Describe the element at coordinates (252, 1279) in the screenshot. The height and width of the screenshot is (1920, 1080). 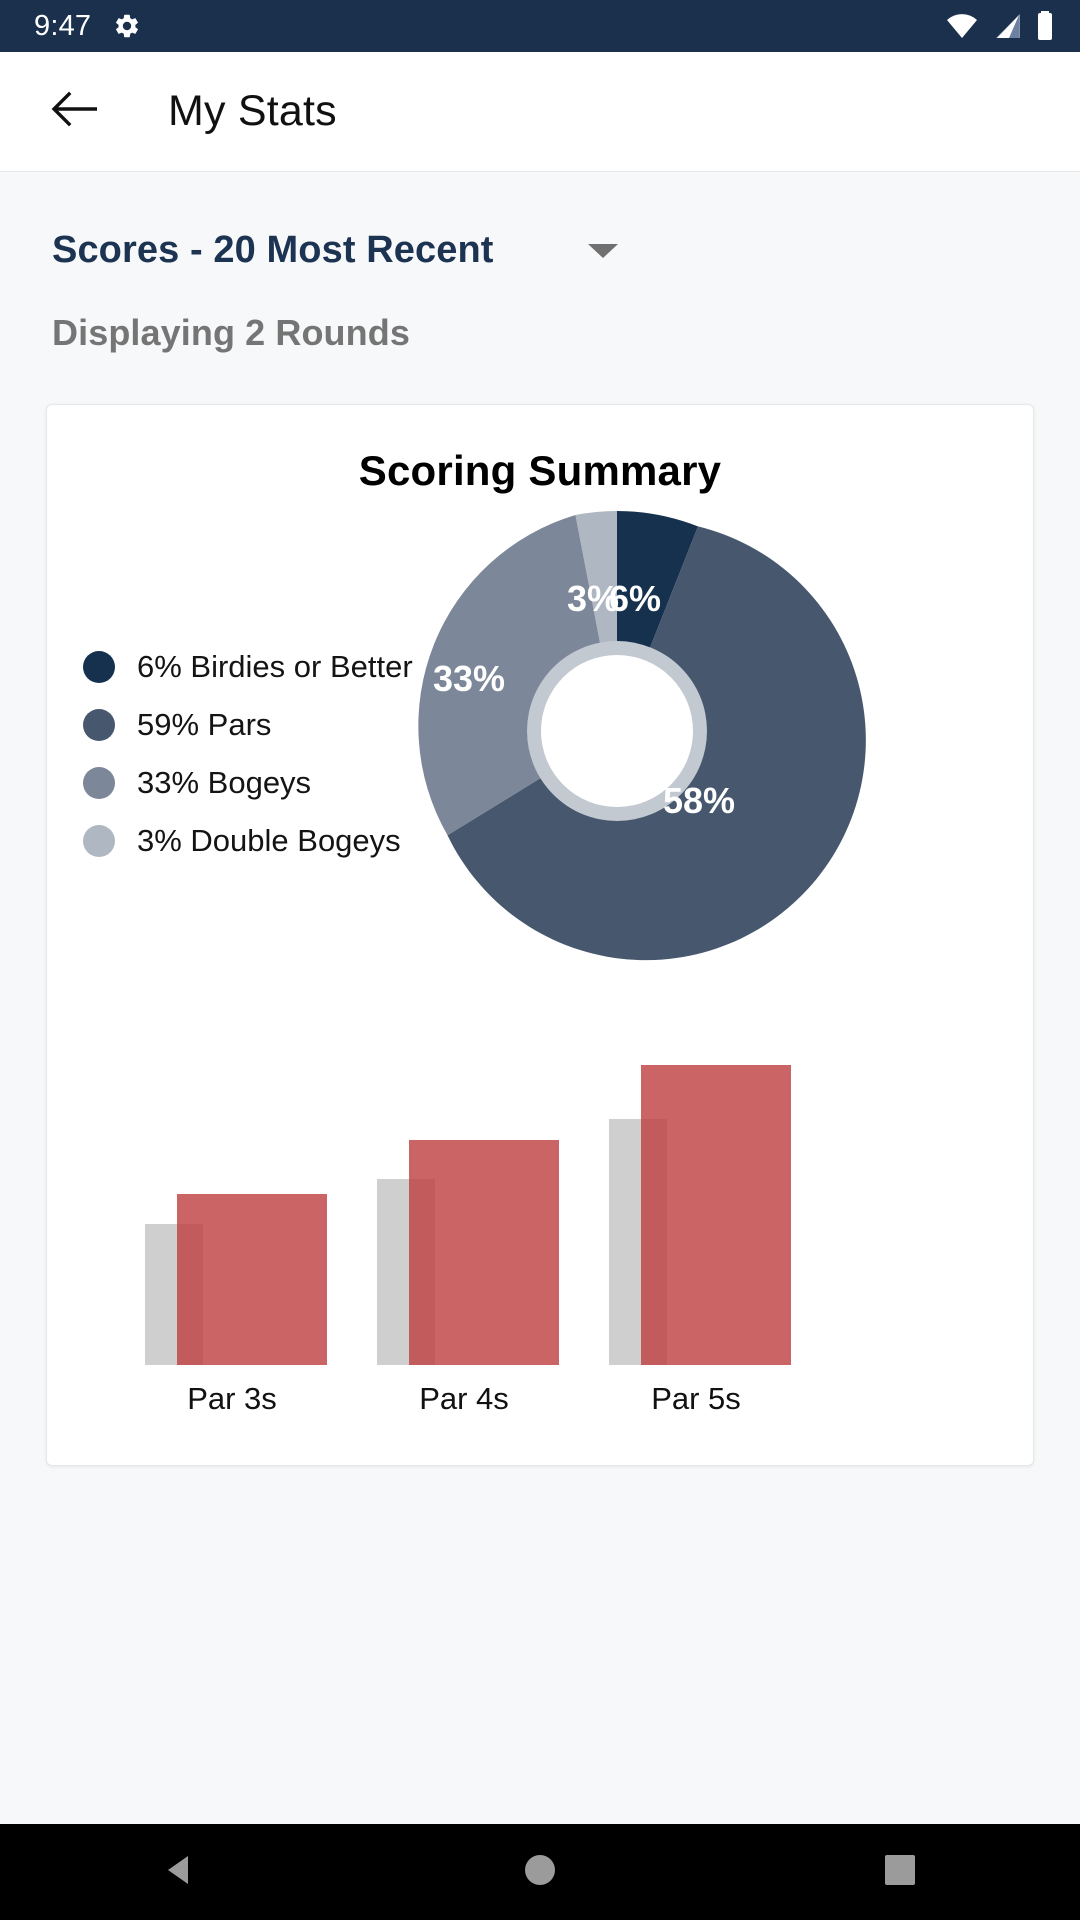
I see `bar-front-par3` at that location.